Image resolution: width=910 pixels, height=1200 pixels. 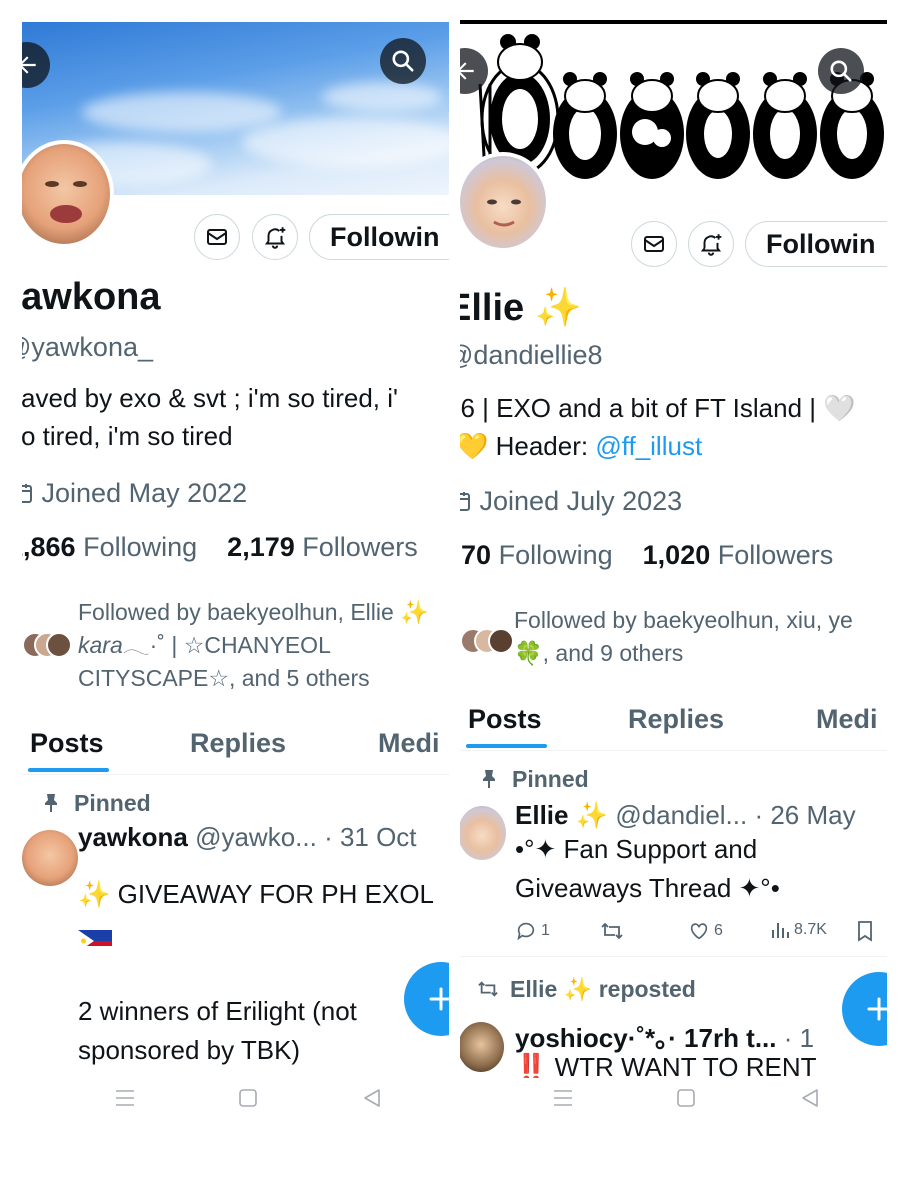 What do you see at coordinates (780, 930) in the screenshot?
I see `views-icon` at bounding box center [780, 930].